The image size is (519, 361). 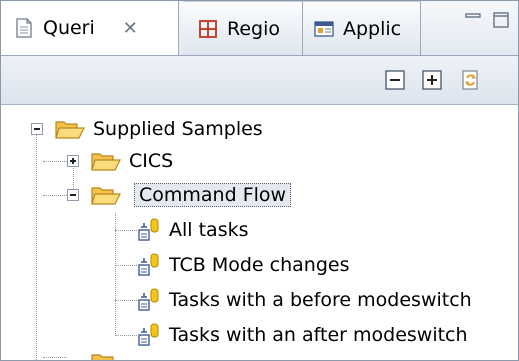 I want to click on tab-applic-label: Applic, so click(x=372, y=28).